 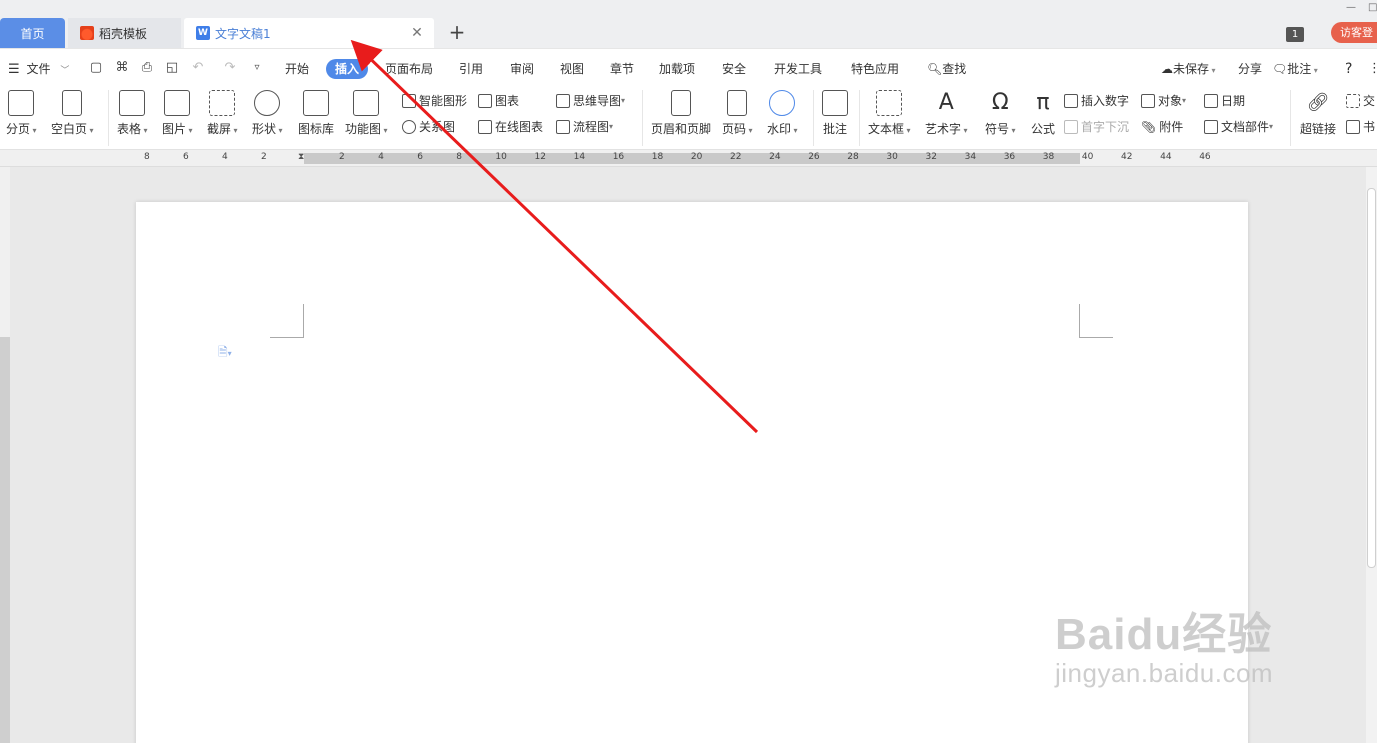 I want to click on ruler-number: 30, so click(x=892, y=157).